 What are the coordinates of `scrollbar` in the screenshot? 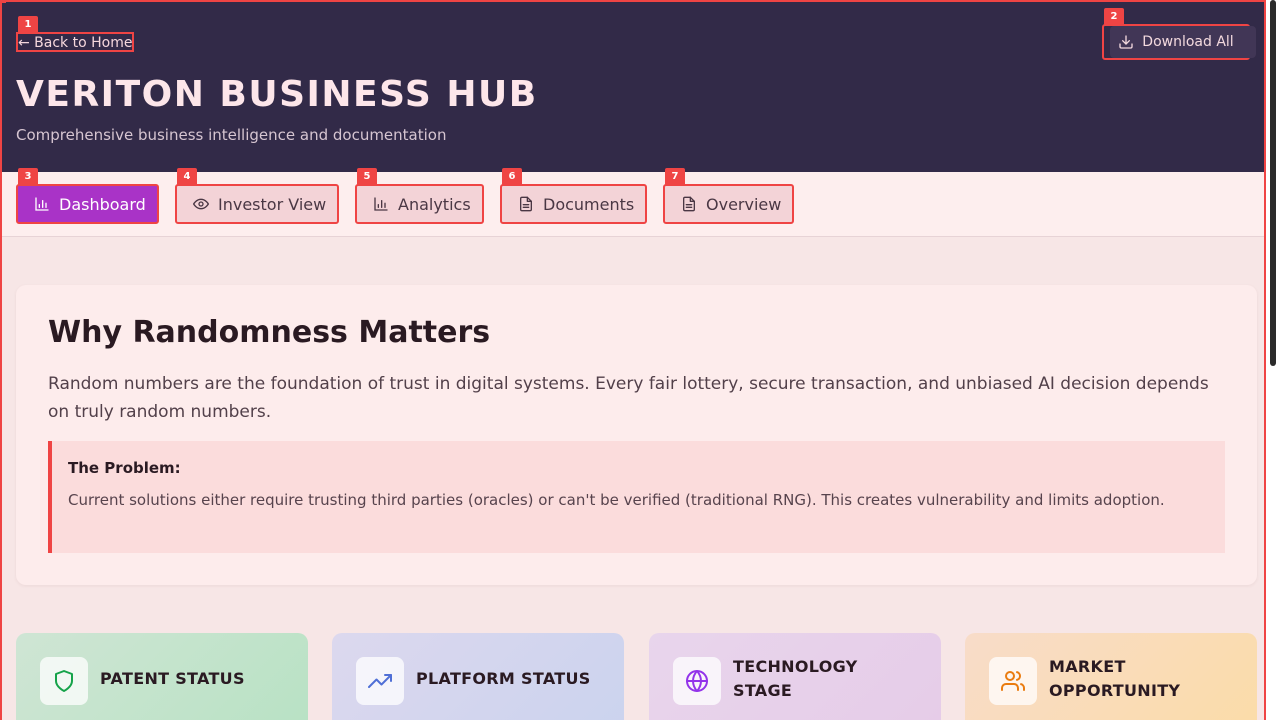 It's located at (1273, 360).